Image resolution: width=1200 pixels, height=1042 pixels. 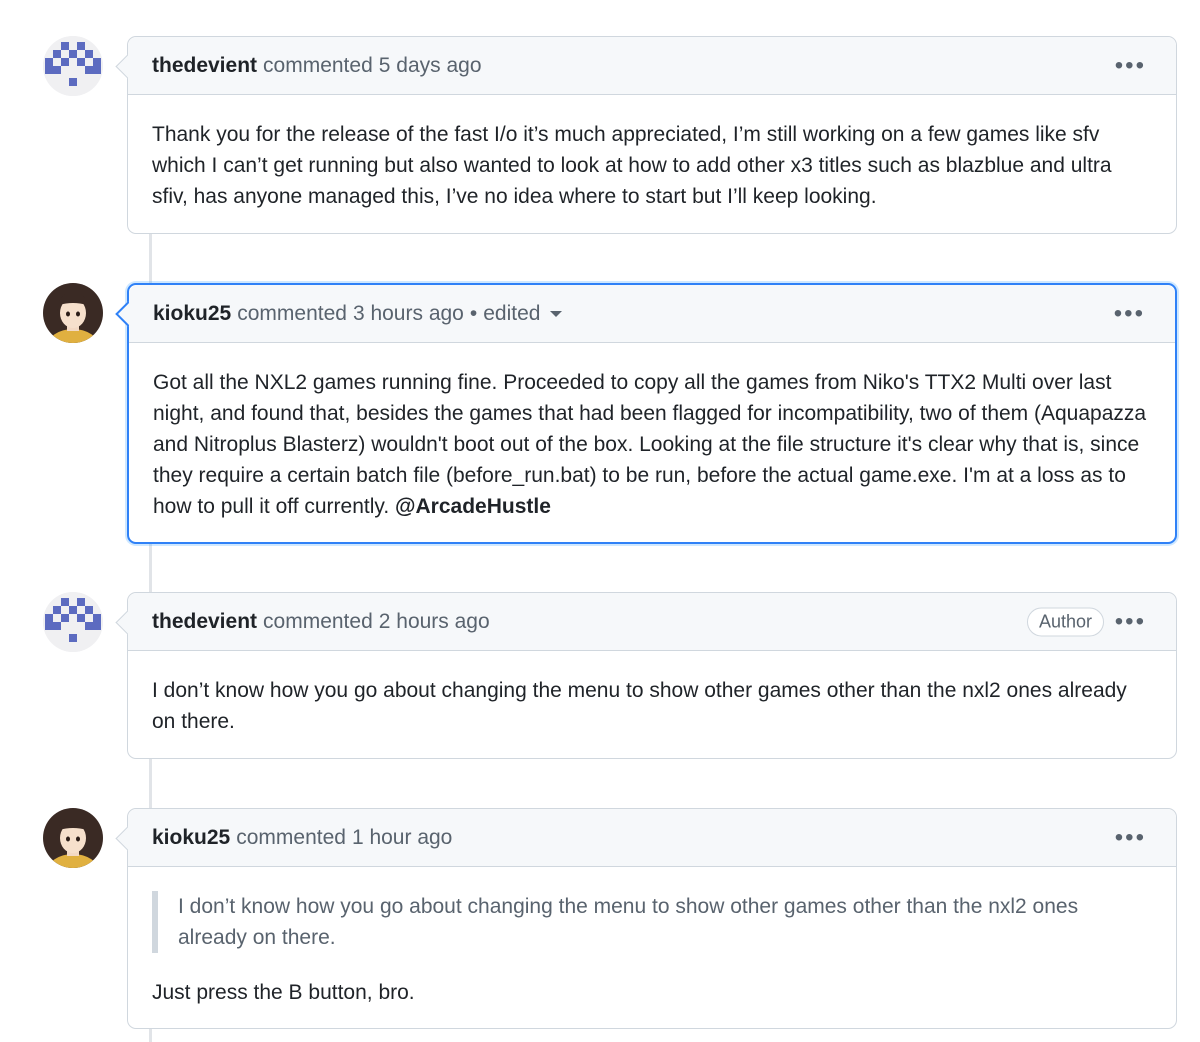 I want to click on author-badge: Author, so click(x=1065, y=621).